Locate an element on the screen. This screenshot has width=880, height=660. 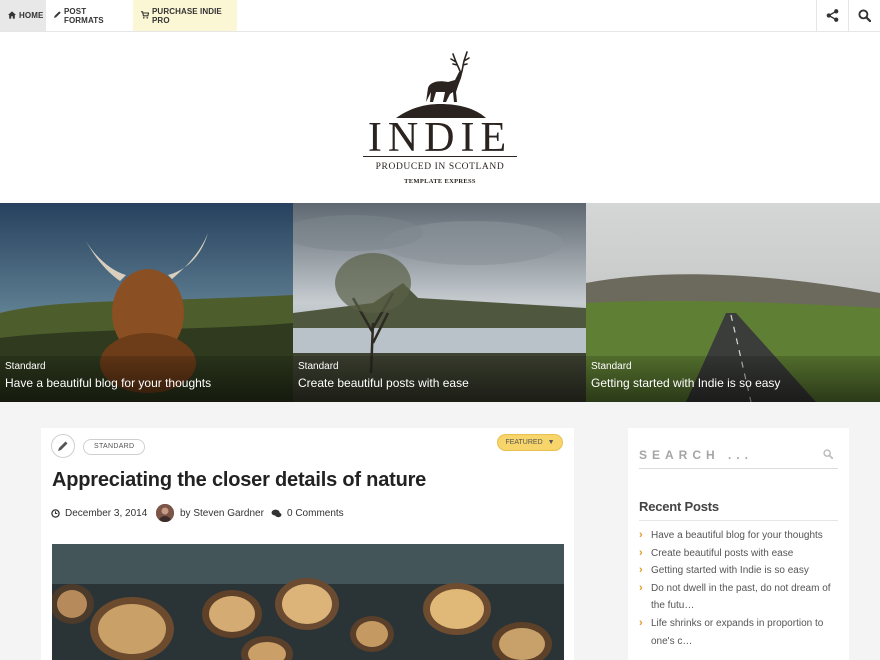
featured-badge: FEATURED ▼ is located at coordinates (530, 442).